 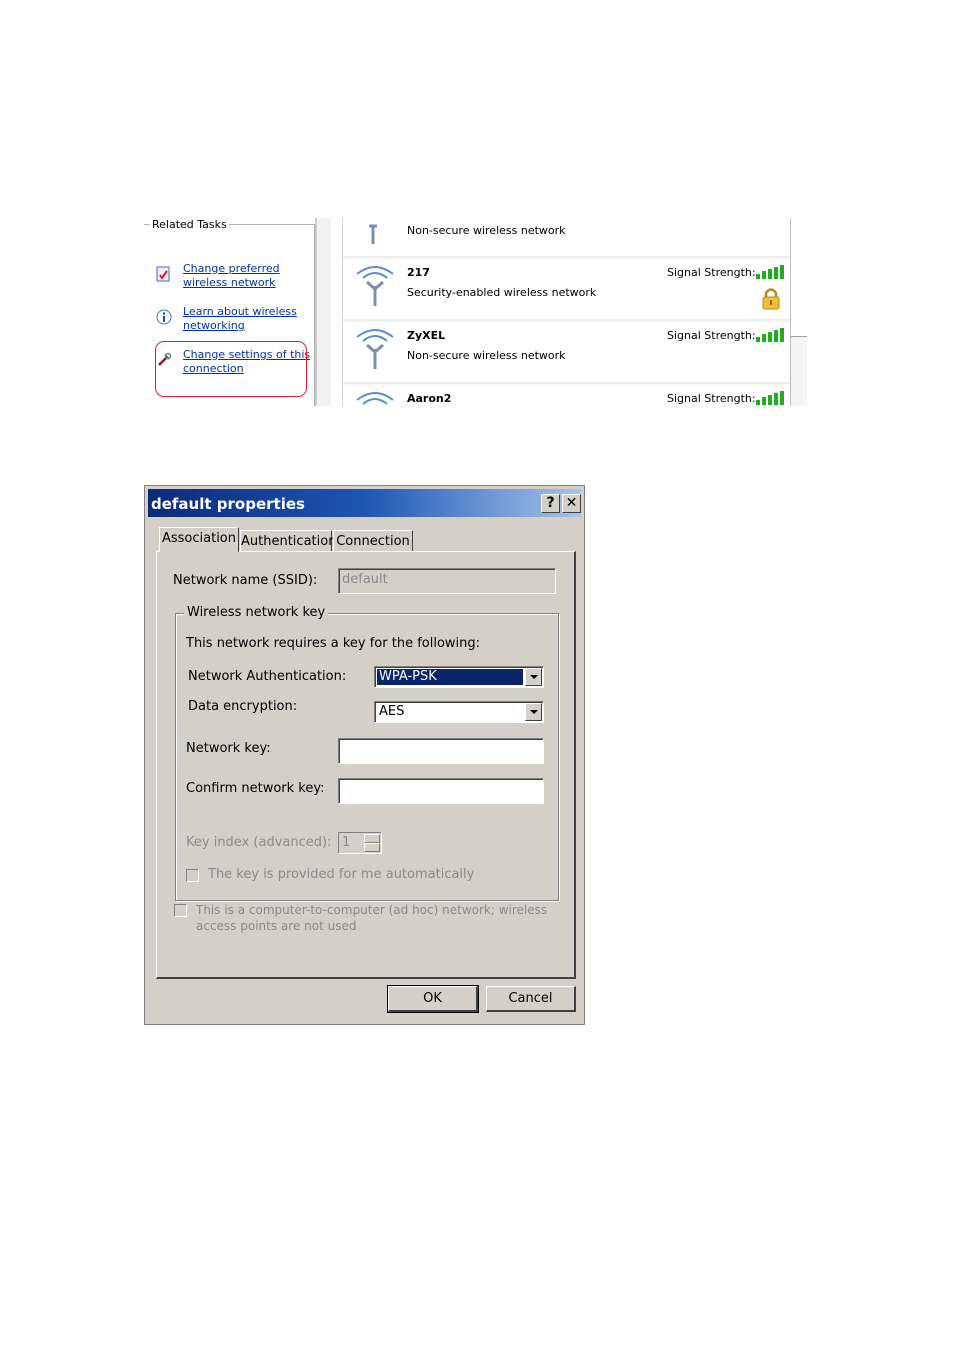 I want to click on confirm-key-label: Confirm network key:, so click(x=255, y=788).